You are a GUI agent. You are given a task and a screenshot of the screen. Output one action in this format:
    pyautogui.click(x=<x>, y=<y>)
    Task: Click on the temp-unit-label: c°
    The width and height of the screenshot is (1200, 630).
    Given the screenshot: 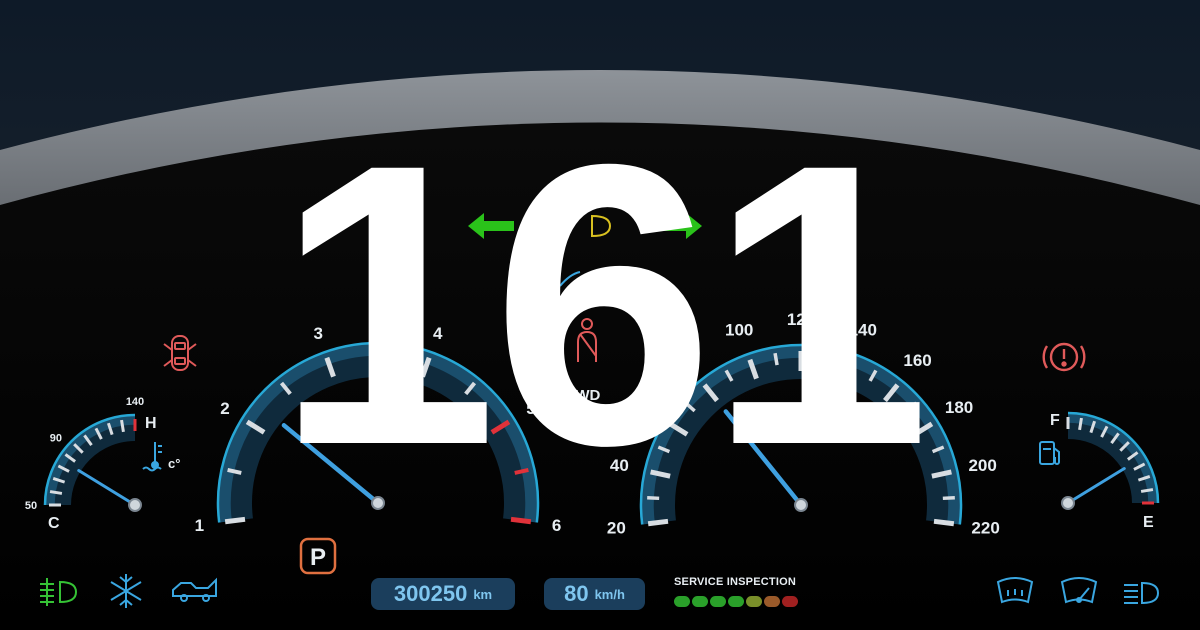 What is the action you would take?
    pyautogui.click(x=174, y=463)
    